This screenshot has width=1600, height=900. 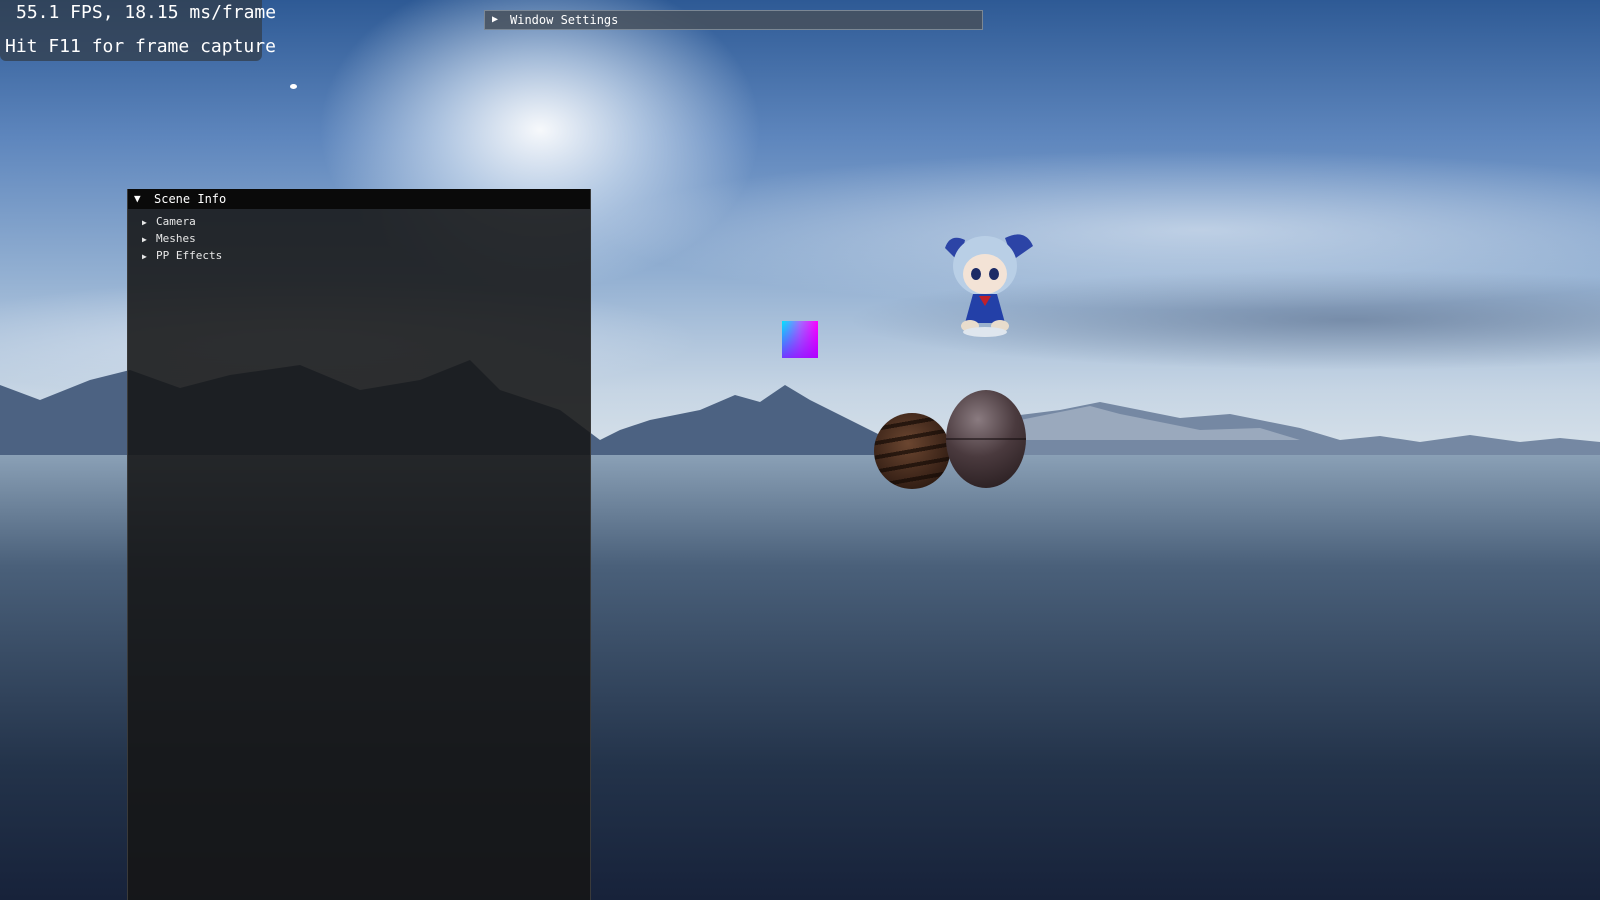 I want to click on wood-textured-sphere, so click(x=912, y=451).